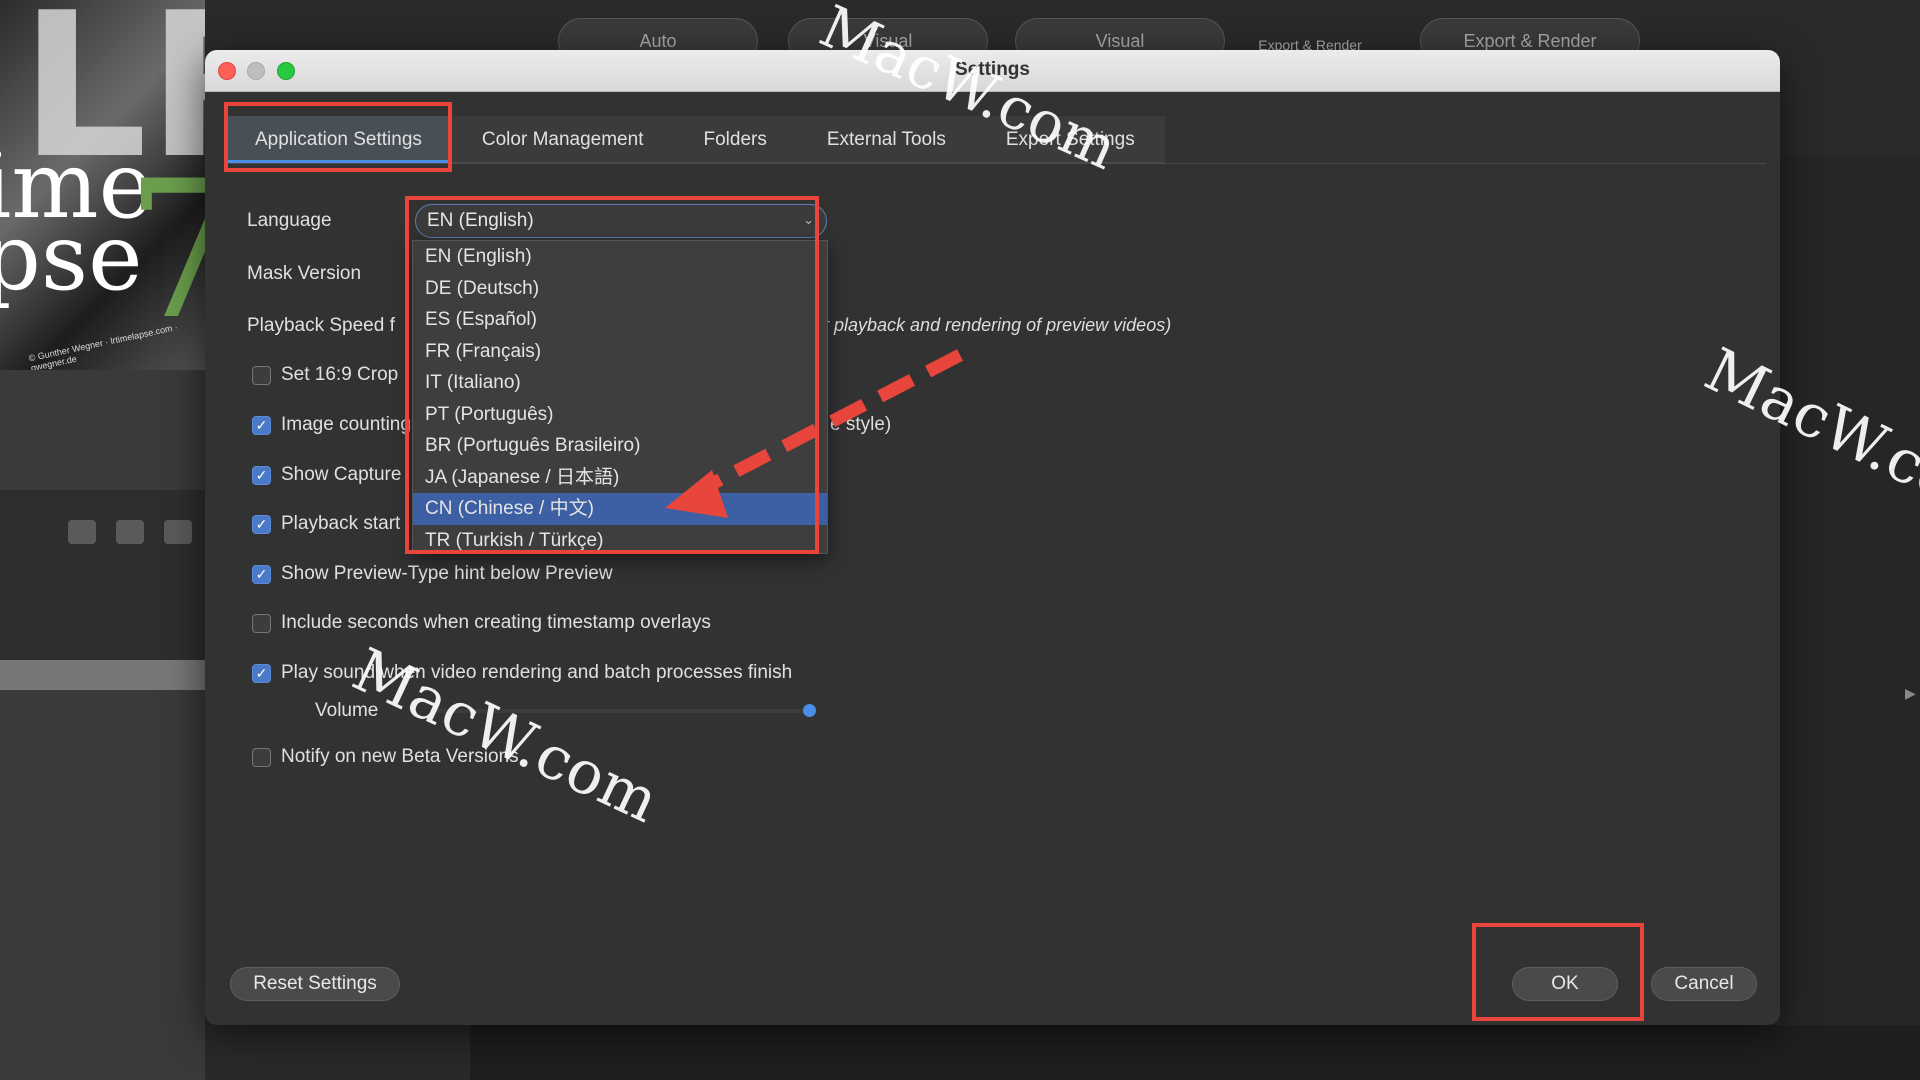 The image size is (1920, 1080). What do you see at coordinates (341, 474) in the screenshot?
I see `show-capture-label: Show Capture` at bounding box center [341, 474].